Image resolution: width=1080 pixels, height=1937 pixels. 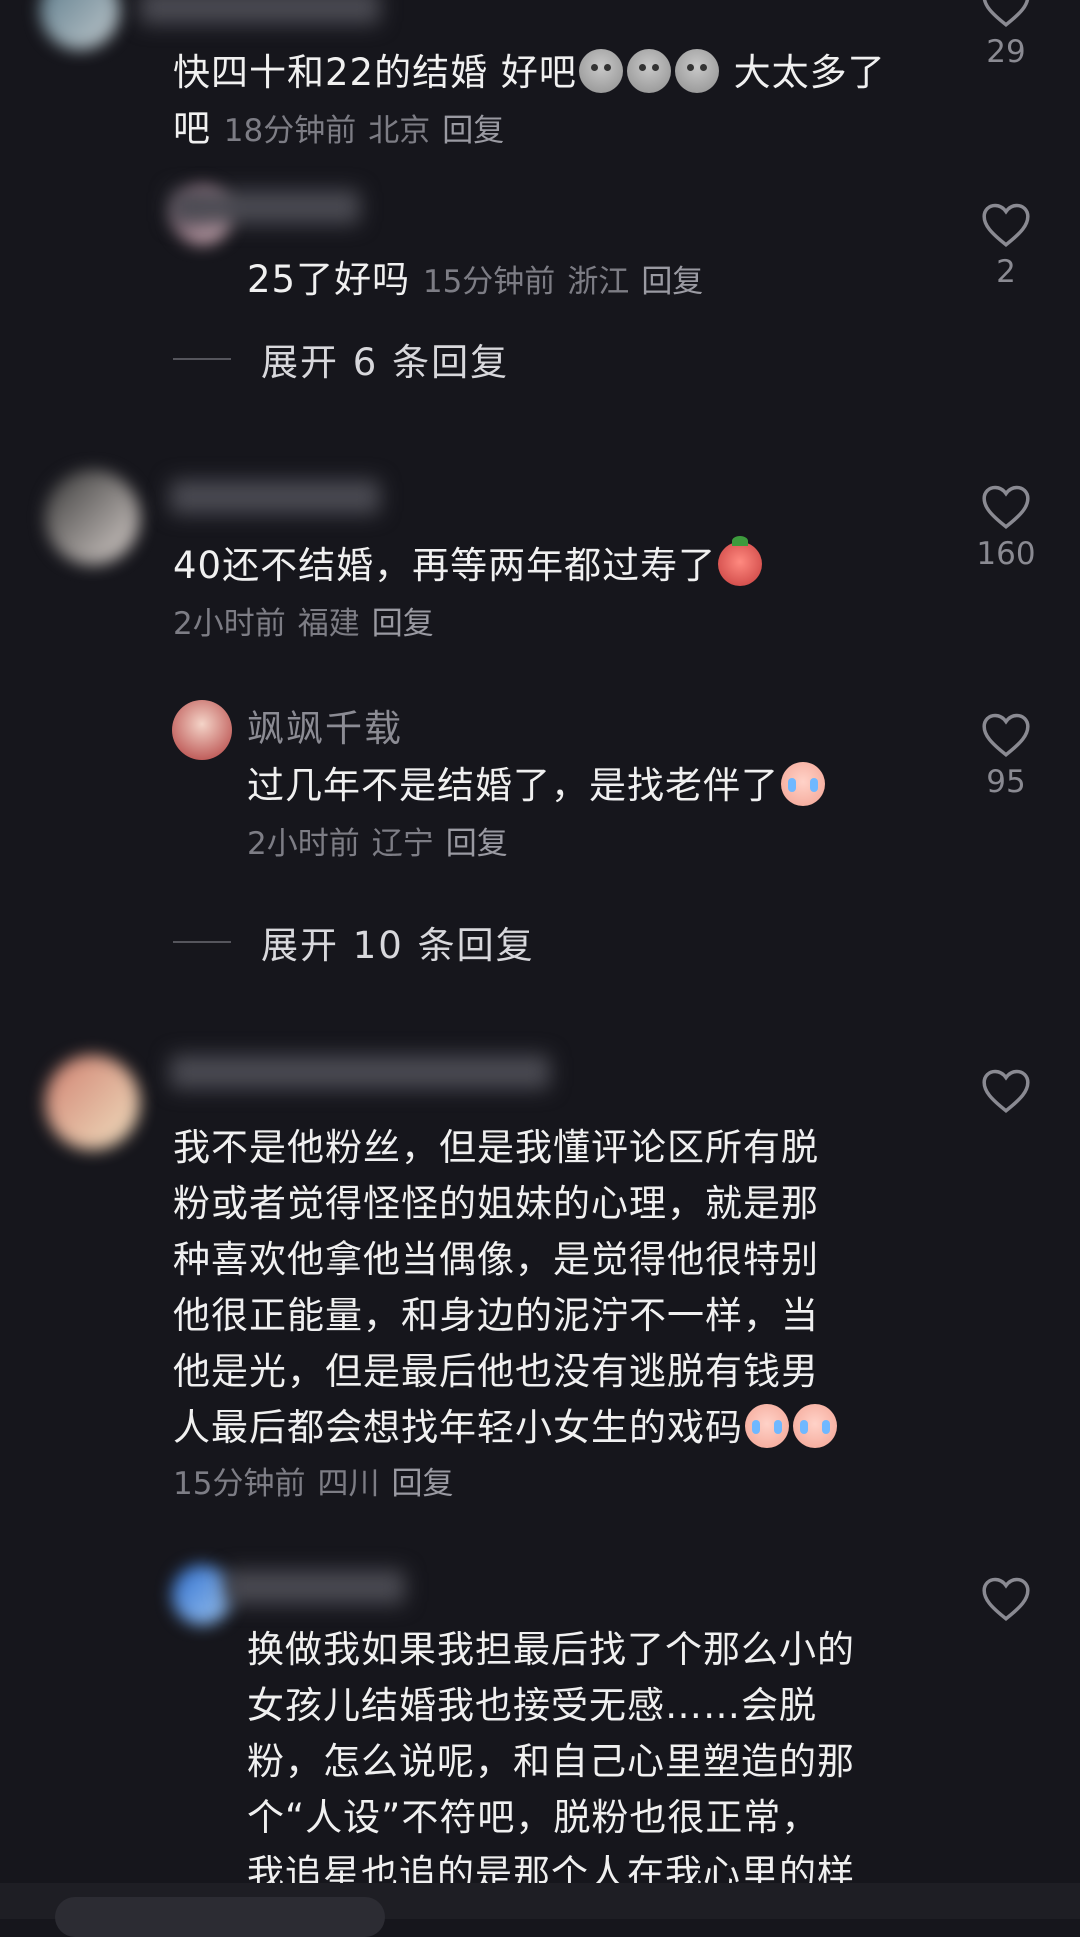 What do you see at coordinates (313, 1484) in the screenshot?
I see `comment-meta: 15分钟前 四川 回复` at bounding box center [313, 1484].